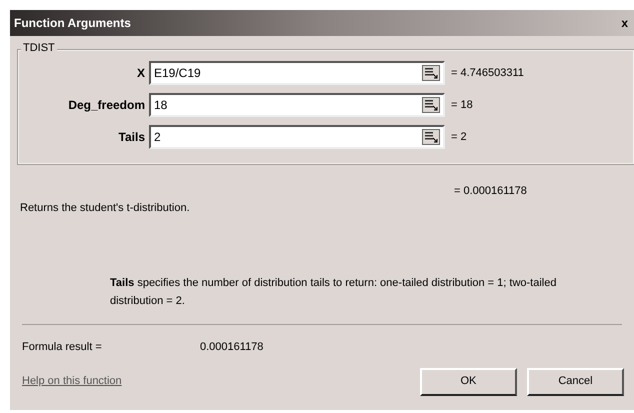 Image resolution: width=634 pixels, height=413 pixels. Describe the element at coordinates (624, 23) in the screenshot. I see `close-button: x` at that location.